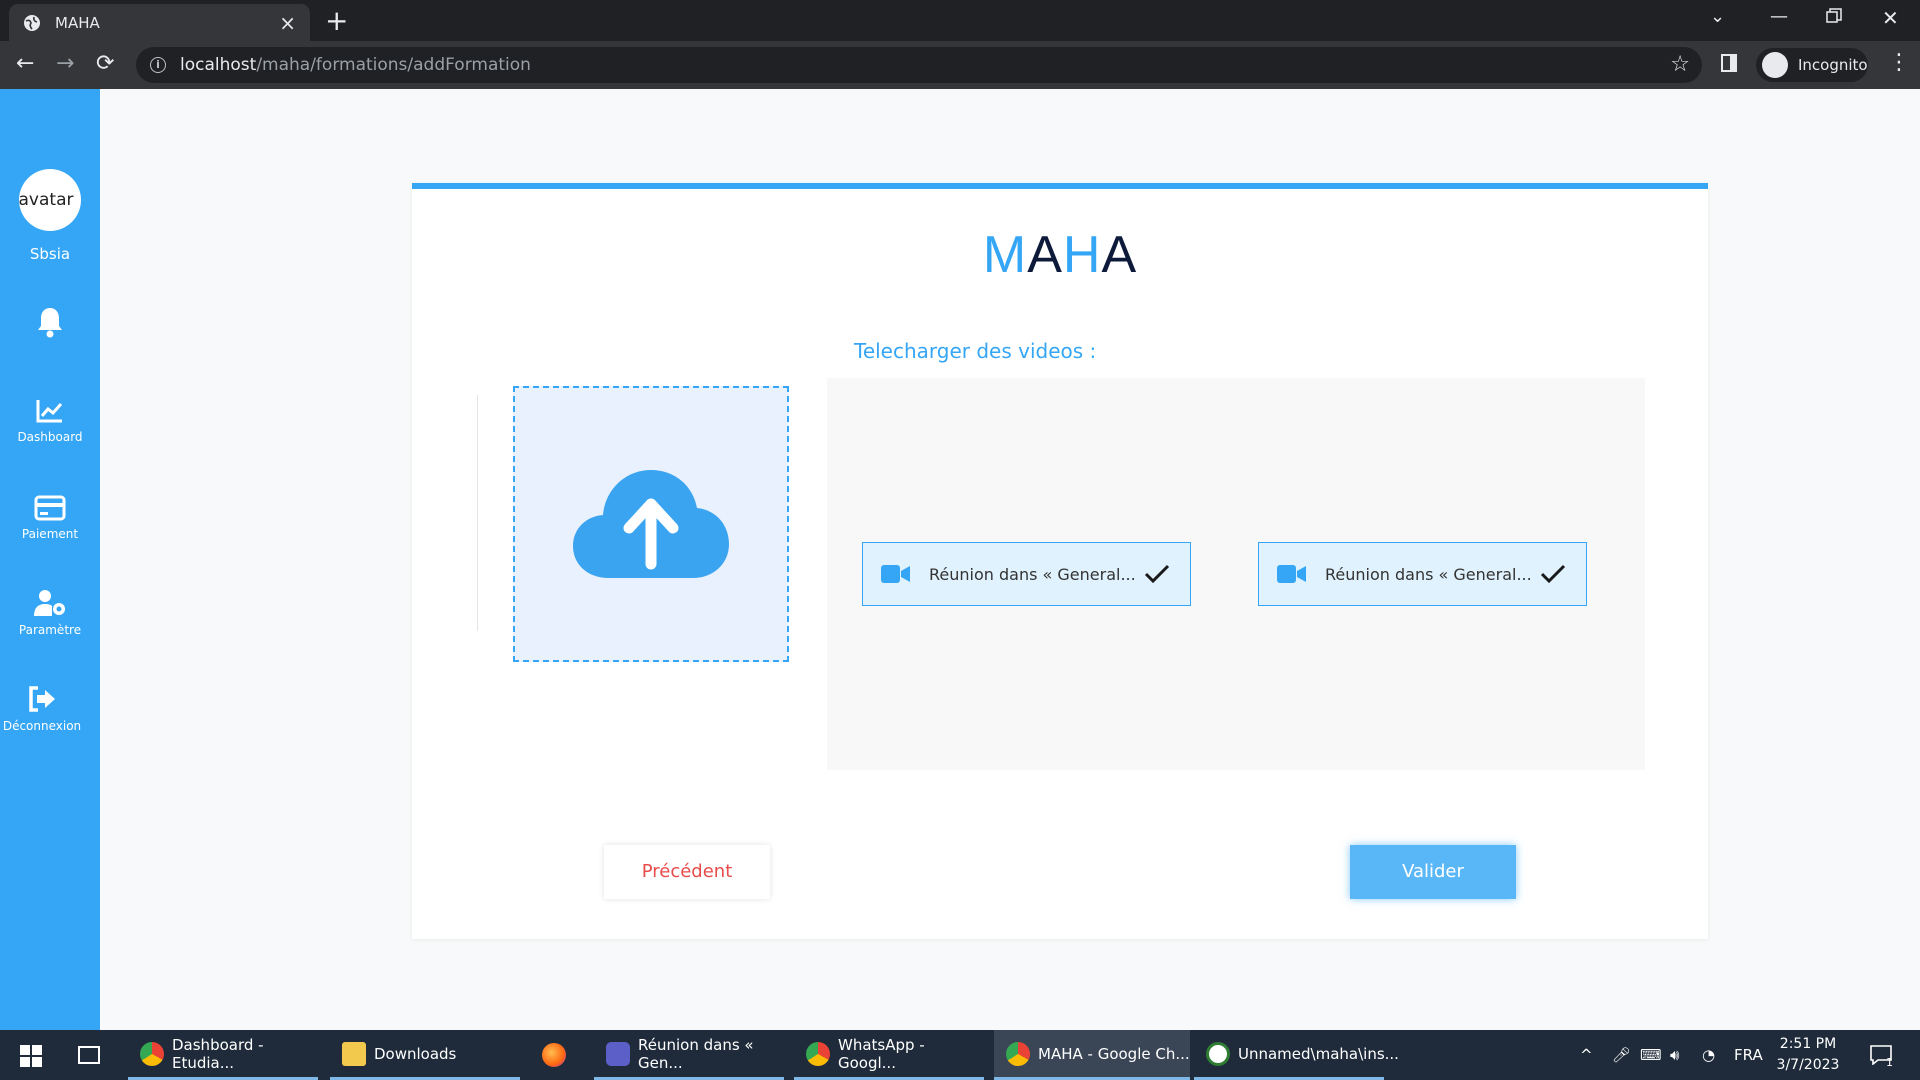  What do you see at coordinates (50, 508) in the screenshot?
I see `credit-card-icon` at bounding box center [50, 508].